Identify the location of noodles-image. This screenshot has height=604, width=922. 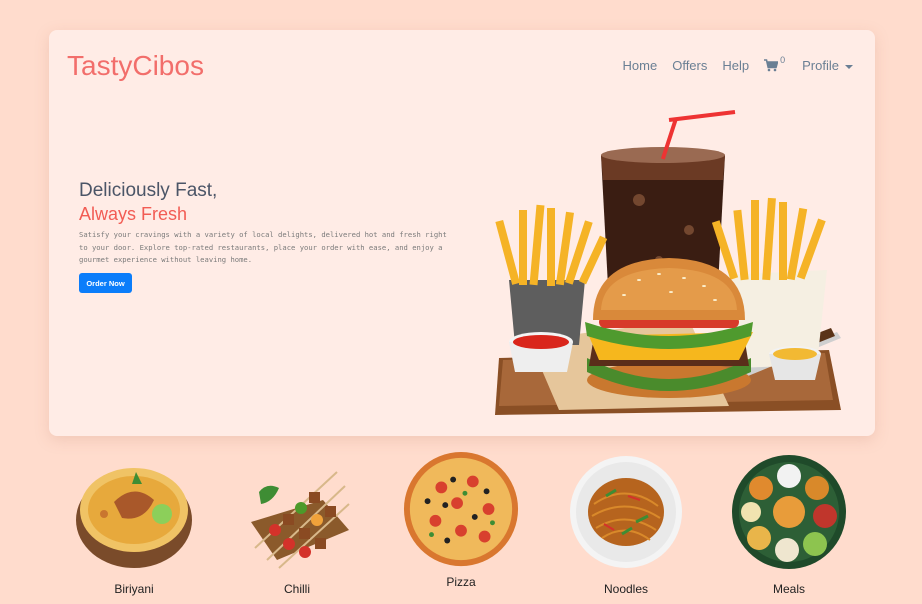
(626, 512).